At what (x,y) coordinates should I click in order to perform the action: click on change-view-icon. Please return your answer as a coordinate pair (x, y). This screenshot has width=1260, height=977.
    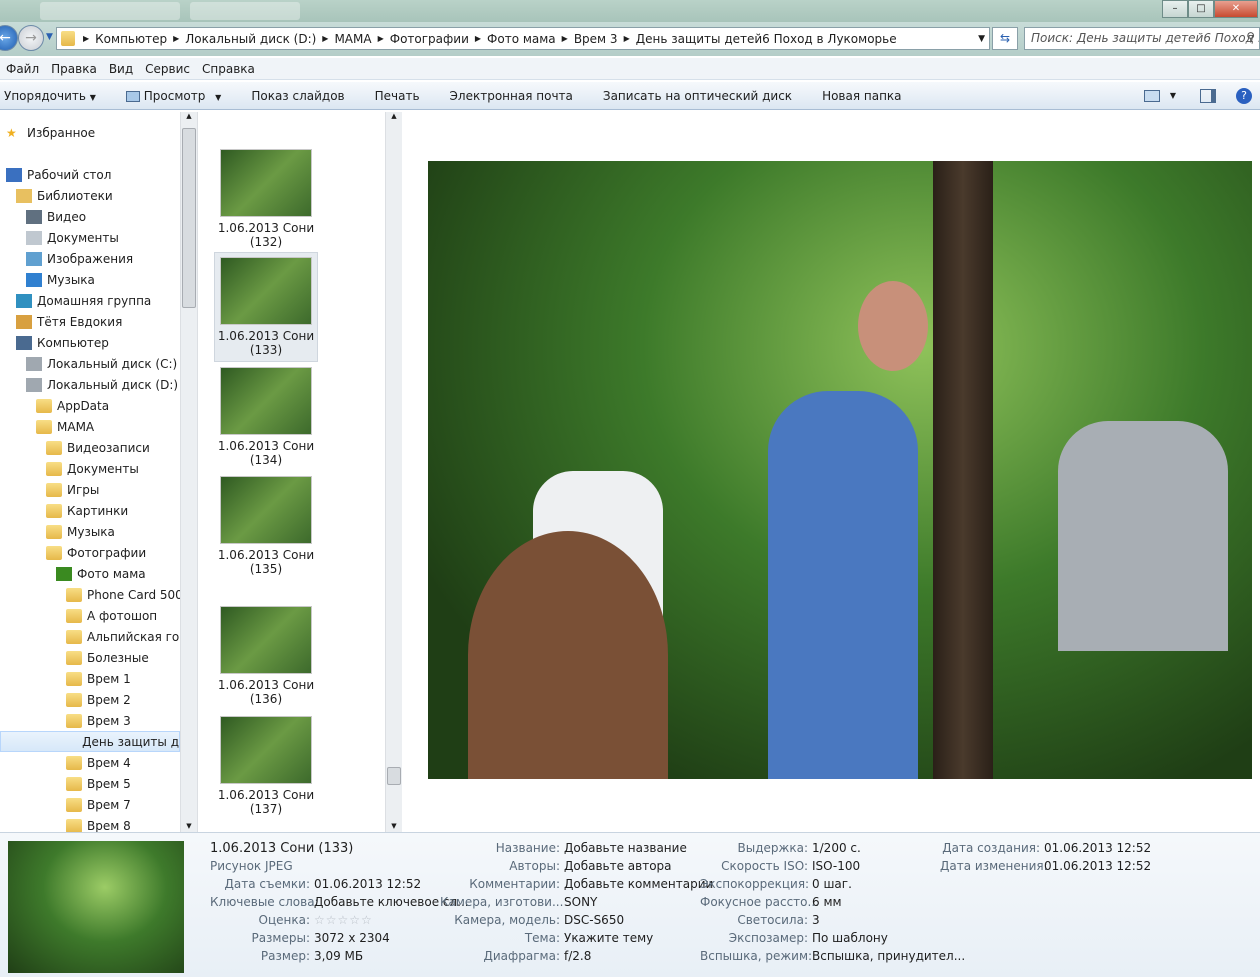
    Looking at the image, I should click on (1151, 95).